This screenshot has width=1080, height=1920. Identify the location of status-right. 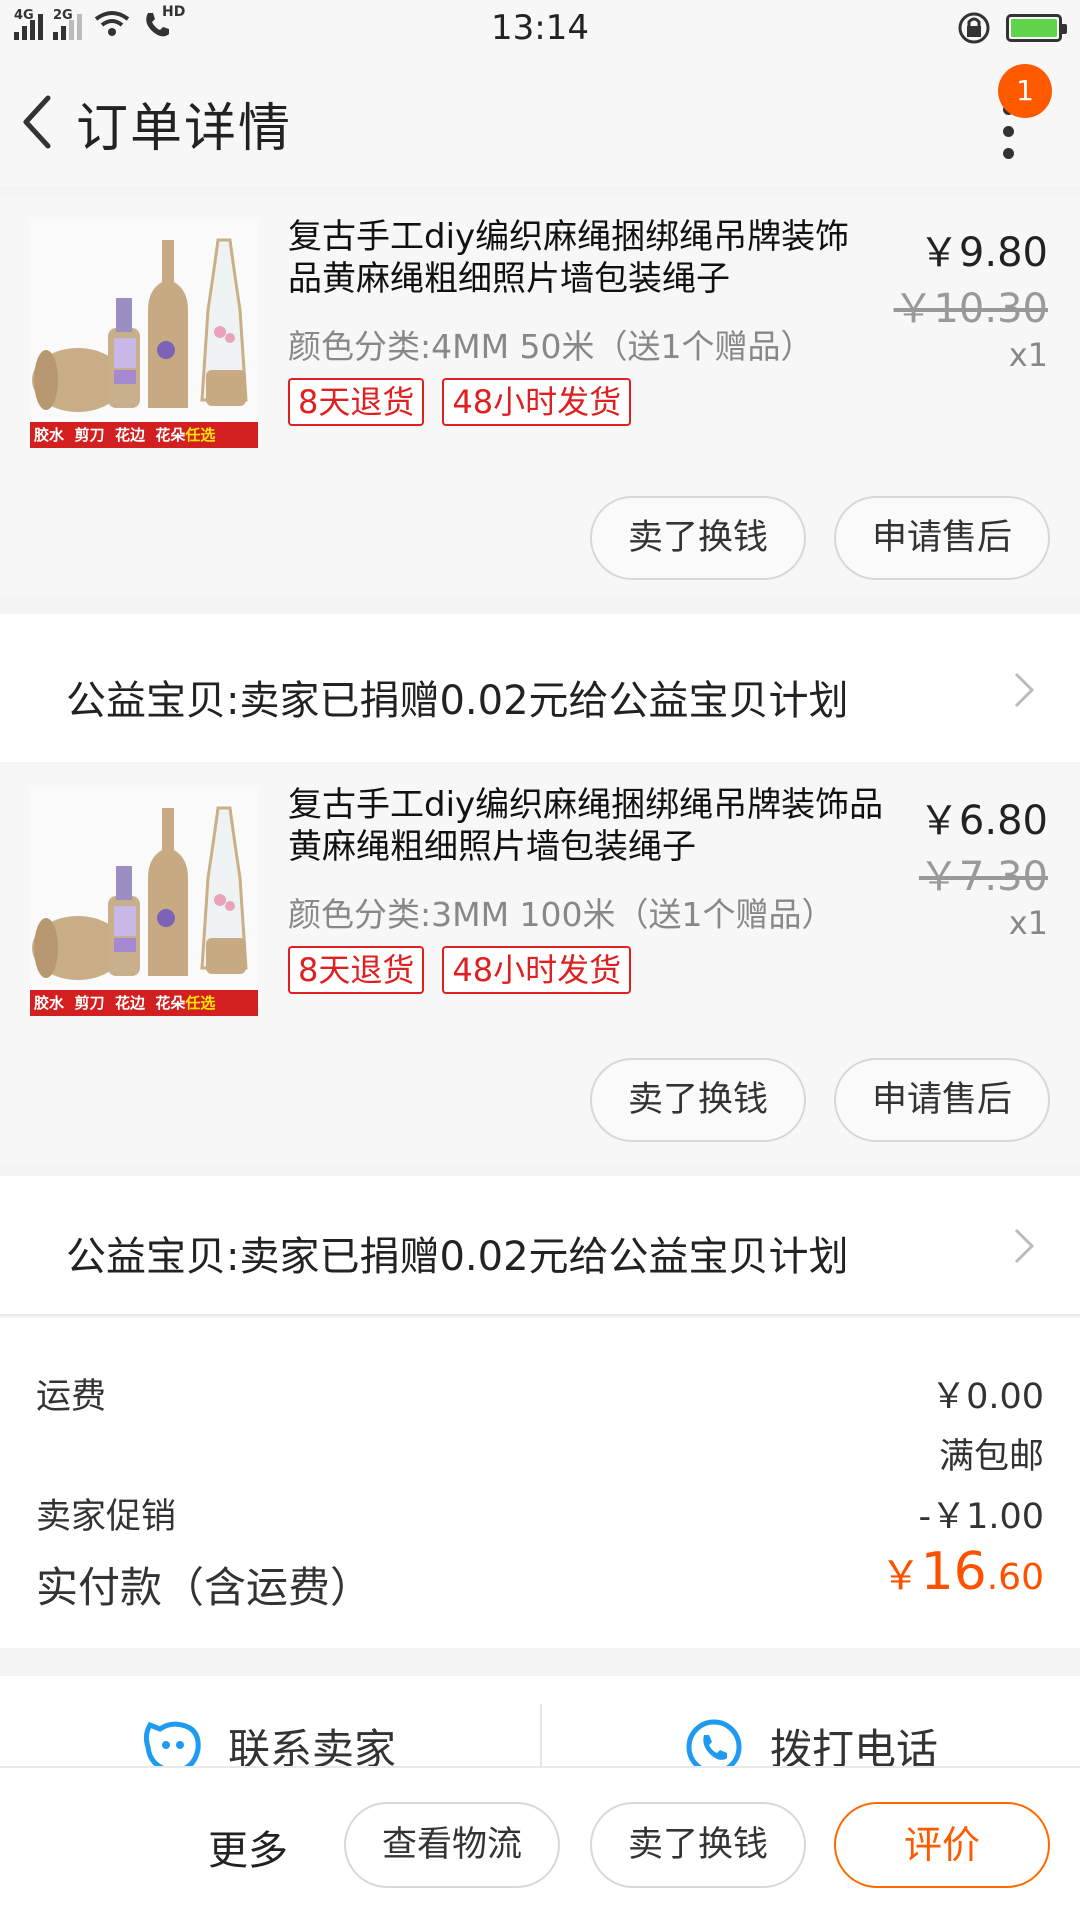
(1011, 28).